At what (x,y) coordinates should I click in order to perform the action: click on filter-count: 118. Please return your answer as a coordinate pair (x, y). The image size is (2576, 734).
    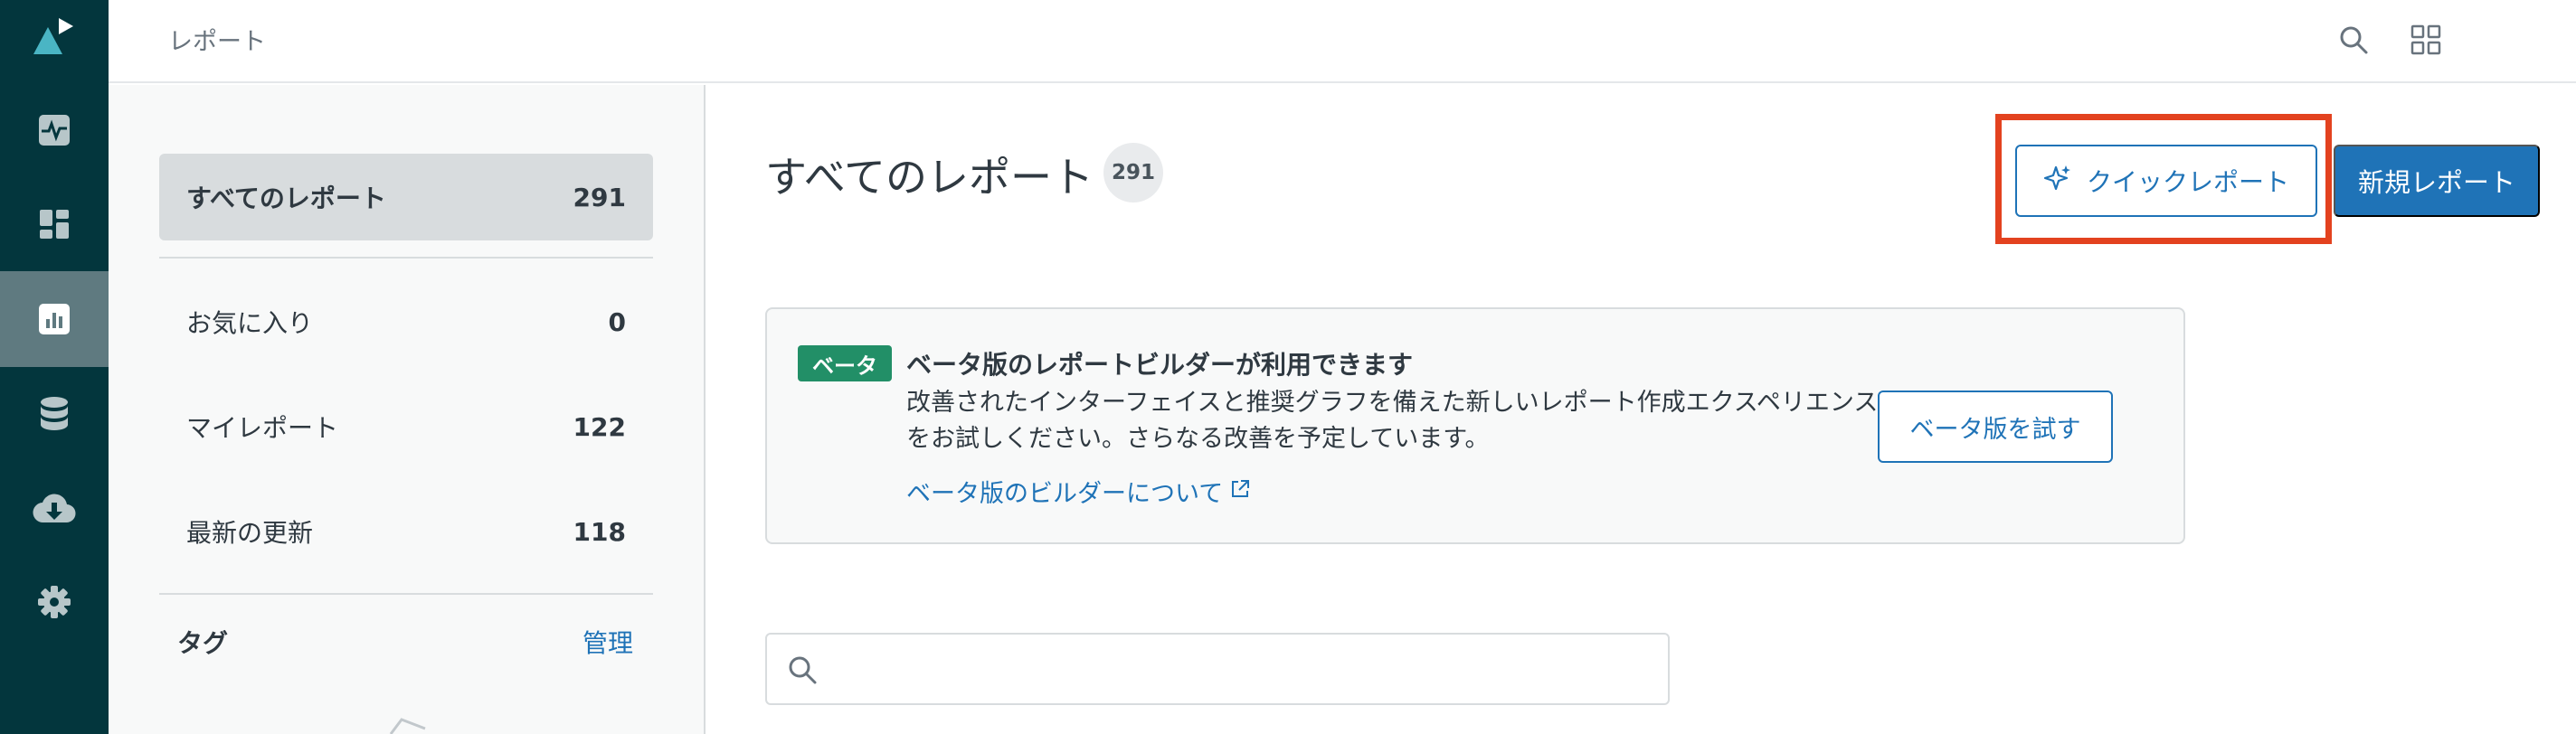
    Looking at the image, I should click on (599, 531).